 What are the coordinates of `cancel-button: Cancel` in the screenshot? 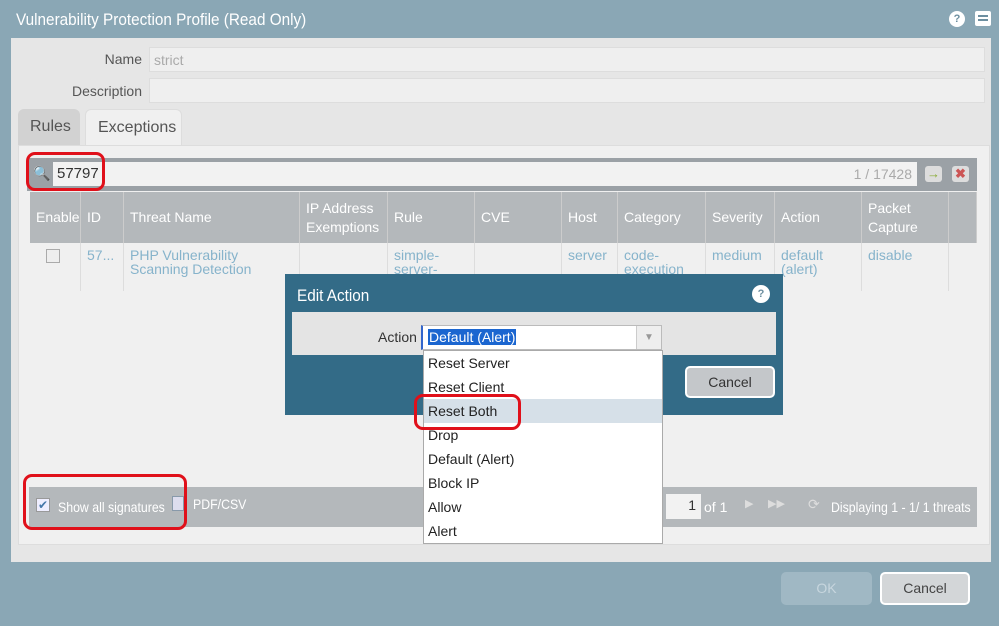 It's located at (925, 588).